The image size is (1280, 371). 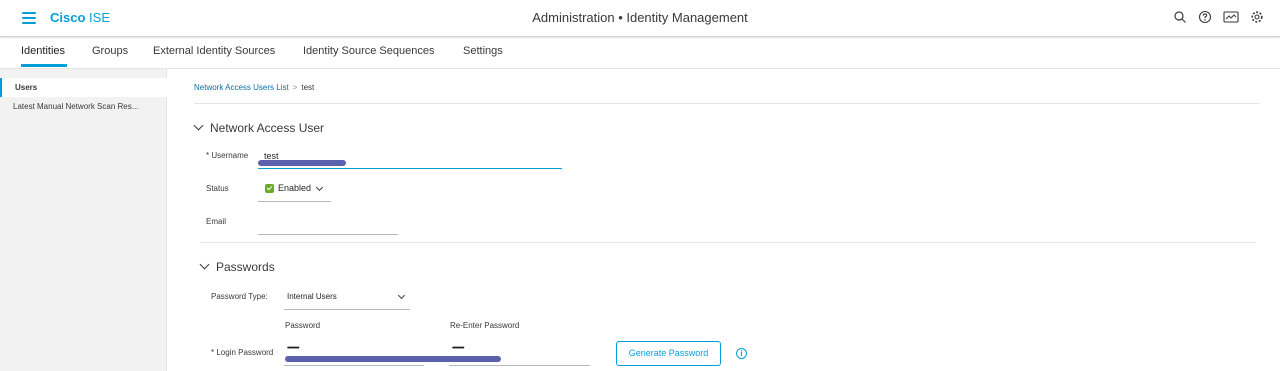 I want to click on reenter-password-input: ••••••••, so click(x=458, y=348).